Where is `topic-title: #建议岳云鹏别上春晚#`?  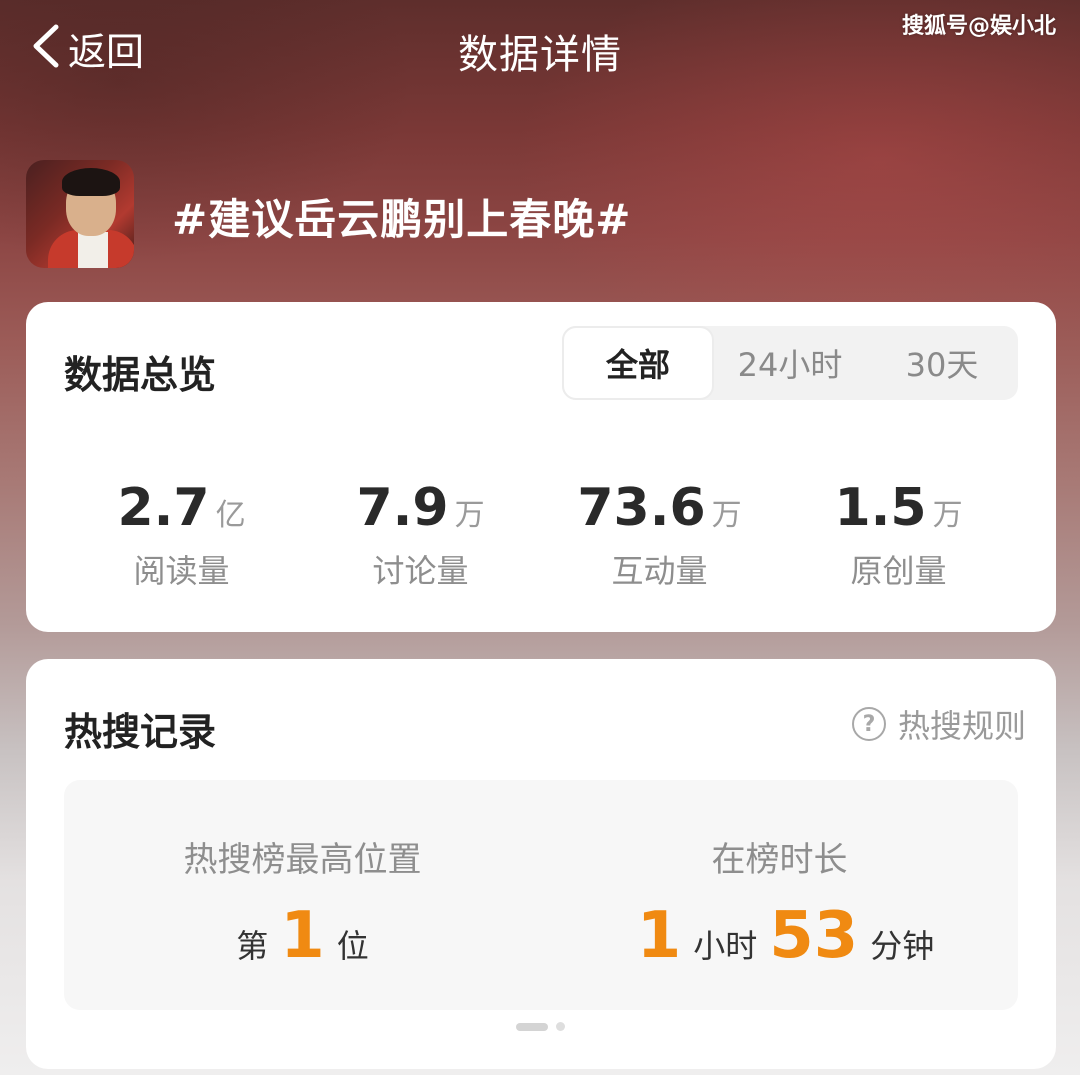 topic-title: #建议岳云鹏别上春晚# is located at coordinates (402, 219).